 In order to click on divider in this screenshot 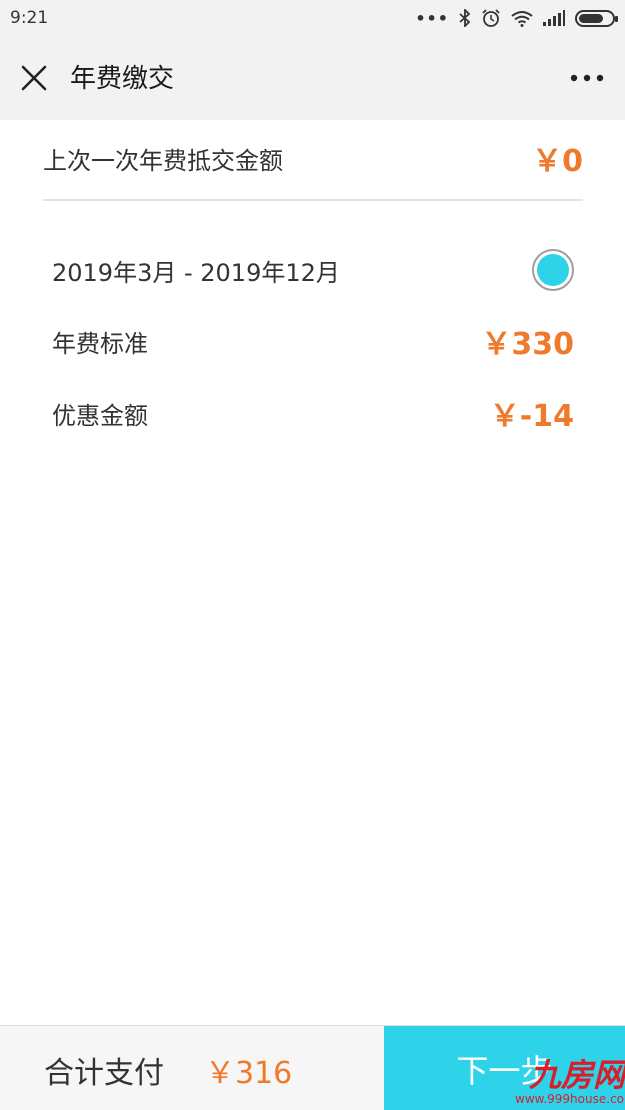, I will do `click(313, 200)`.